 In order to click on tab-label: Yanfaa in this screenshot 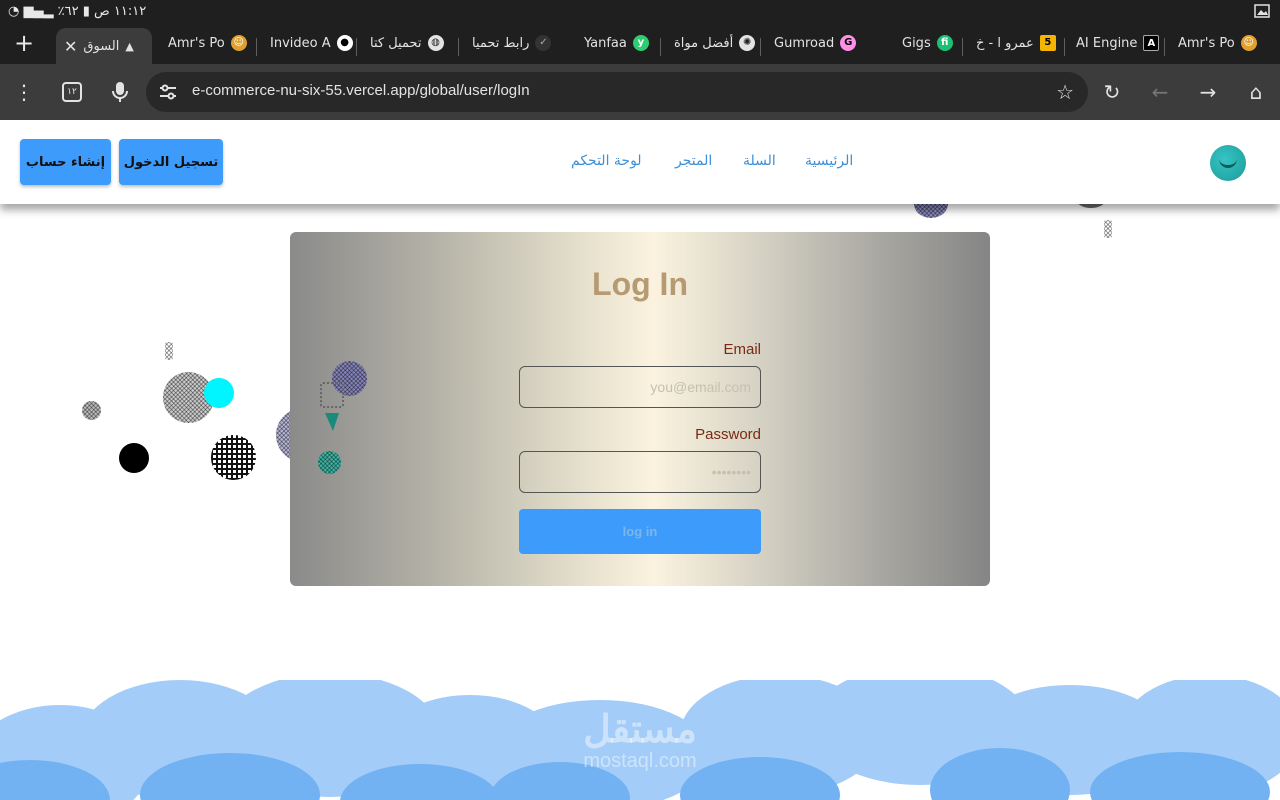, I will do `click(605, 43)`.